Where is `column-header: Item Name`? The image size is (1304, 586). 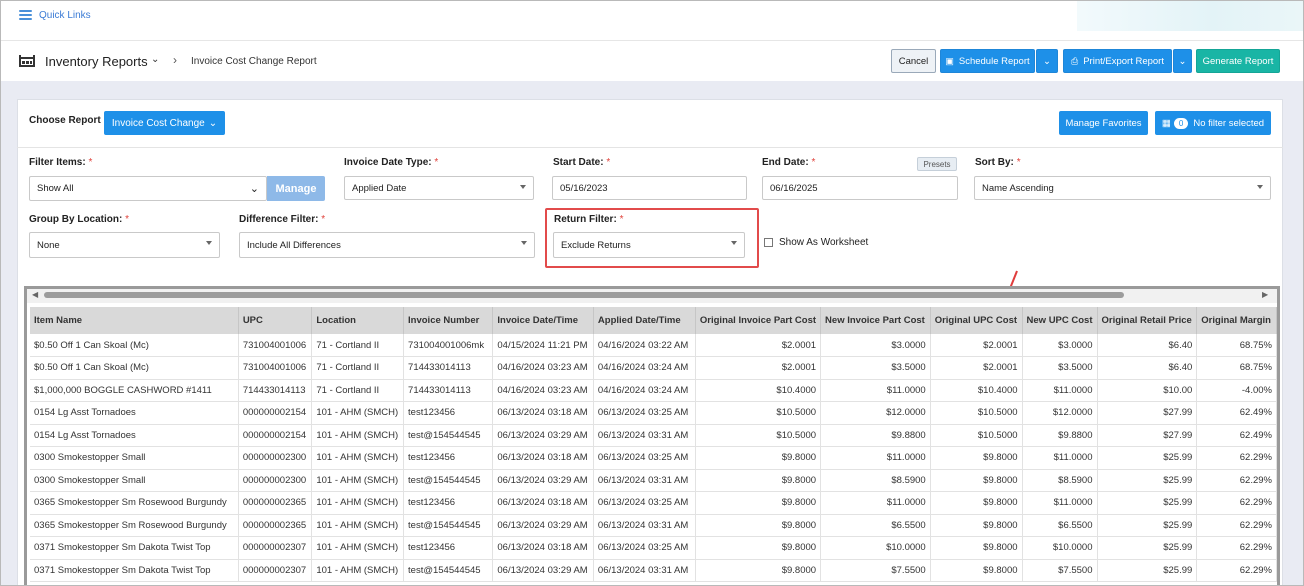
column-header: Item Name is located at coordinates (134, 320).